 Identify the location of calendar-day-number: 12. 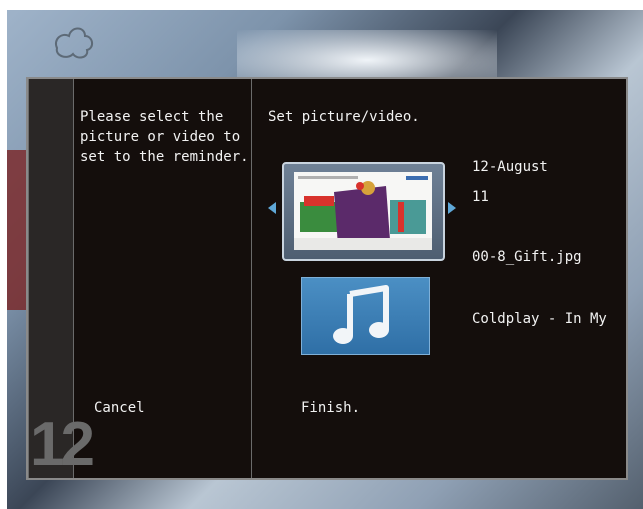
(62, 444).